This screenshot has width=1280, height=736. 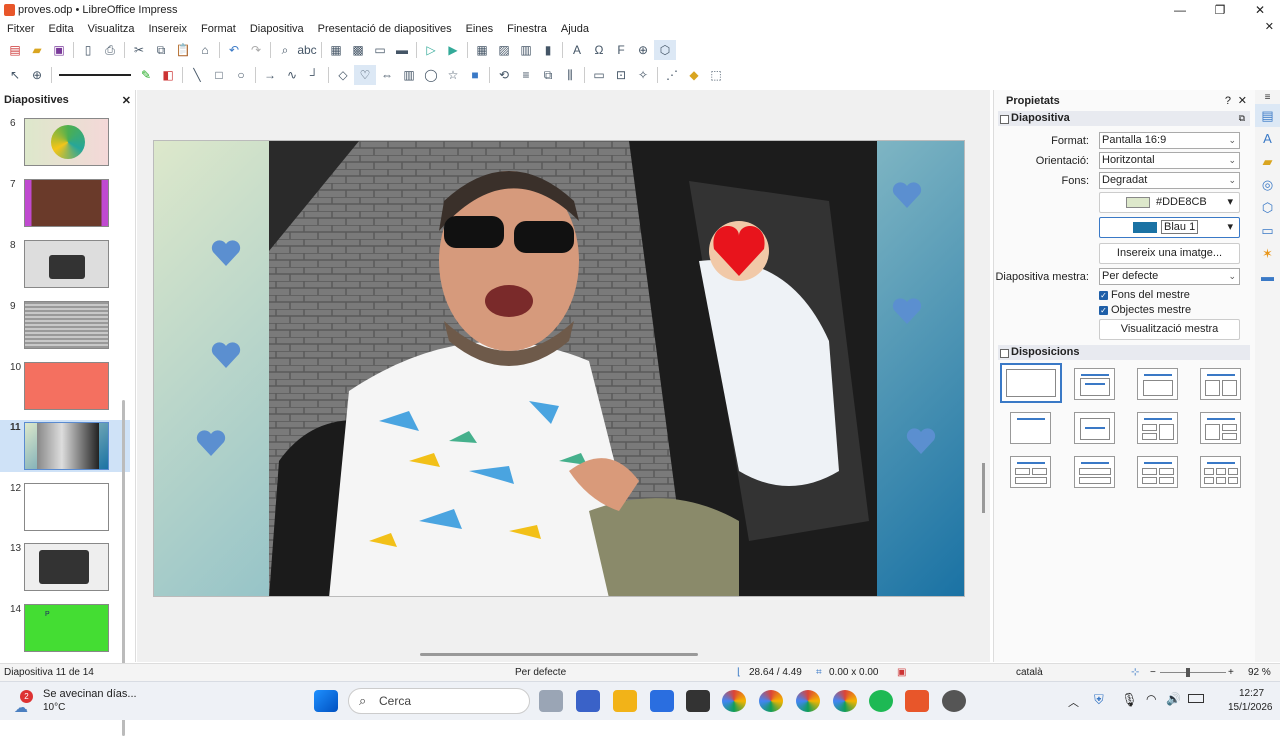 I want to click on language-status: català, so click(x=1029, y=672).